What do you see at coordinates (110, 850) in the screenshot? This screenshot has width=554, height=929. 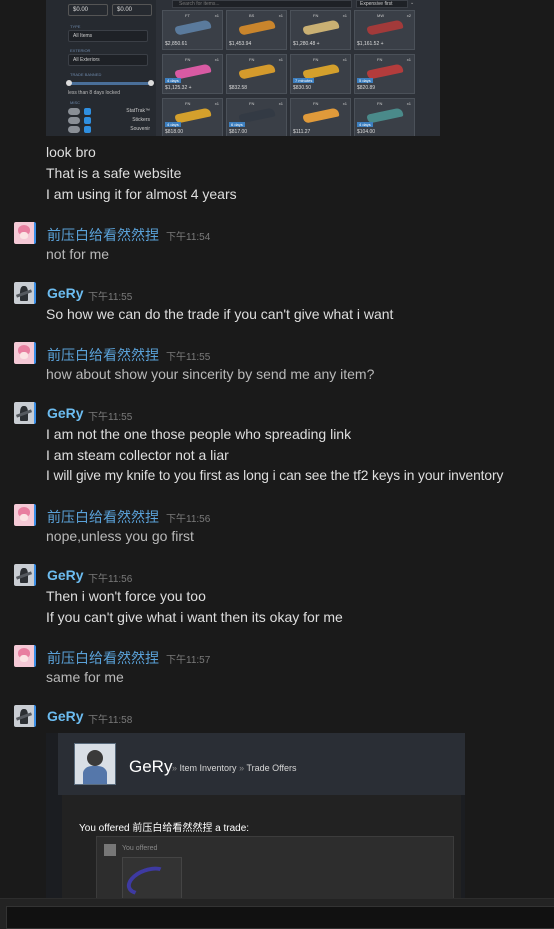 I see `mini-avatar` at bounding box center [110, 850].